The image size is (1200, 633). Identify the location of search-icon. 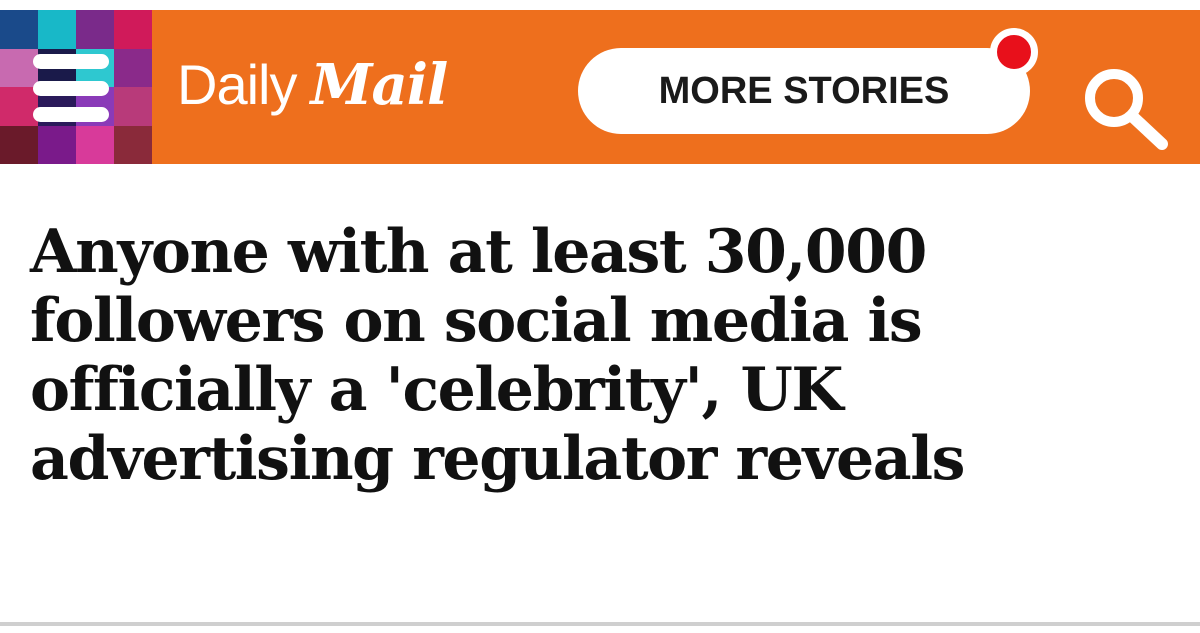
(1126, 109).